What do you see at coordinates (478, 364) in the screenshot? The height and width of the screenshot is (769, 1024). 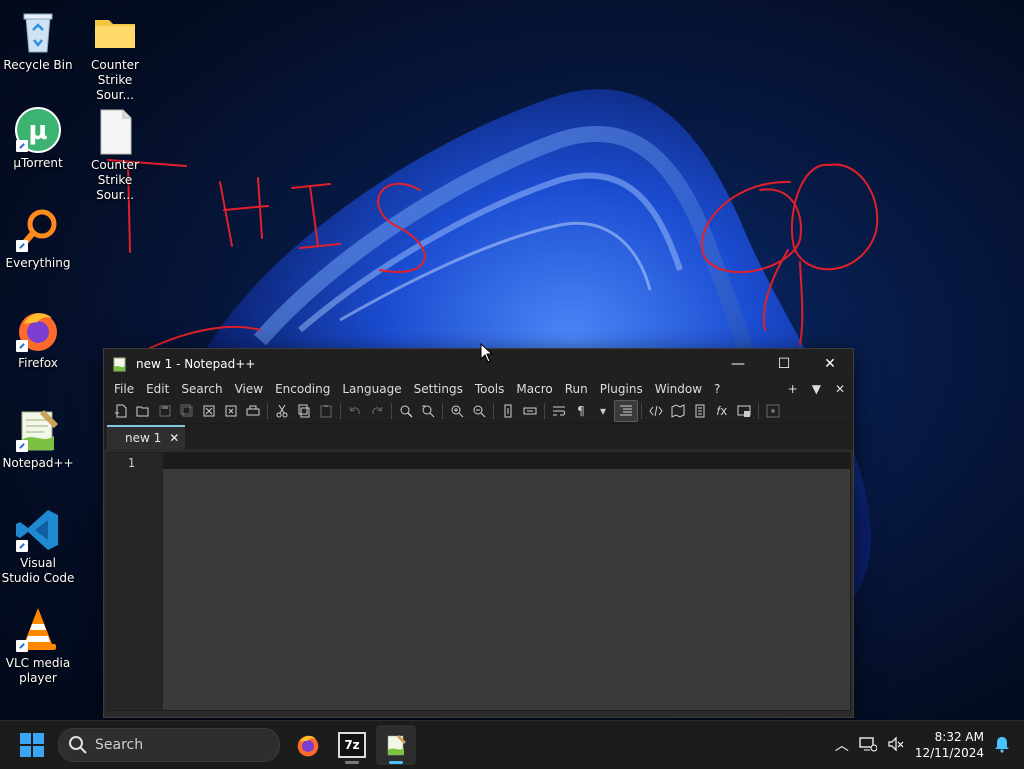 I see `window-title-bar: new 1 - Notepad++ — ☐ ✕` at bounding box center [478, 364].